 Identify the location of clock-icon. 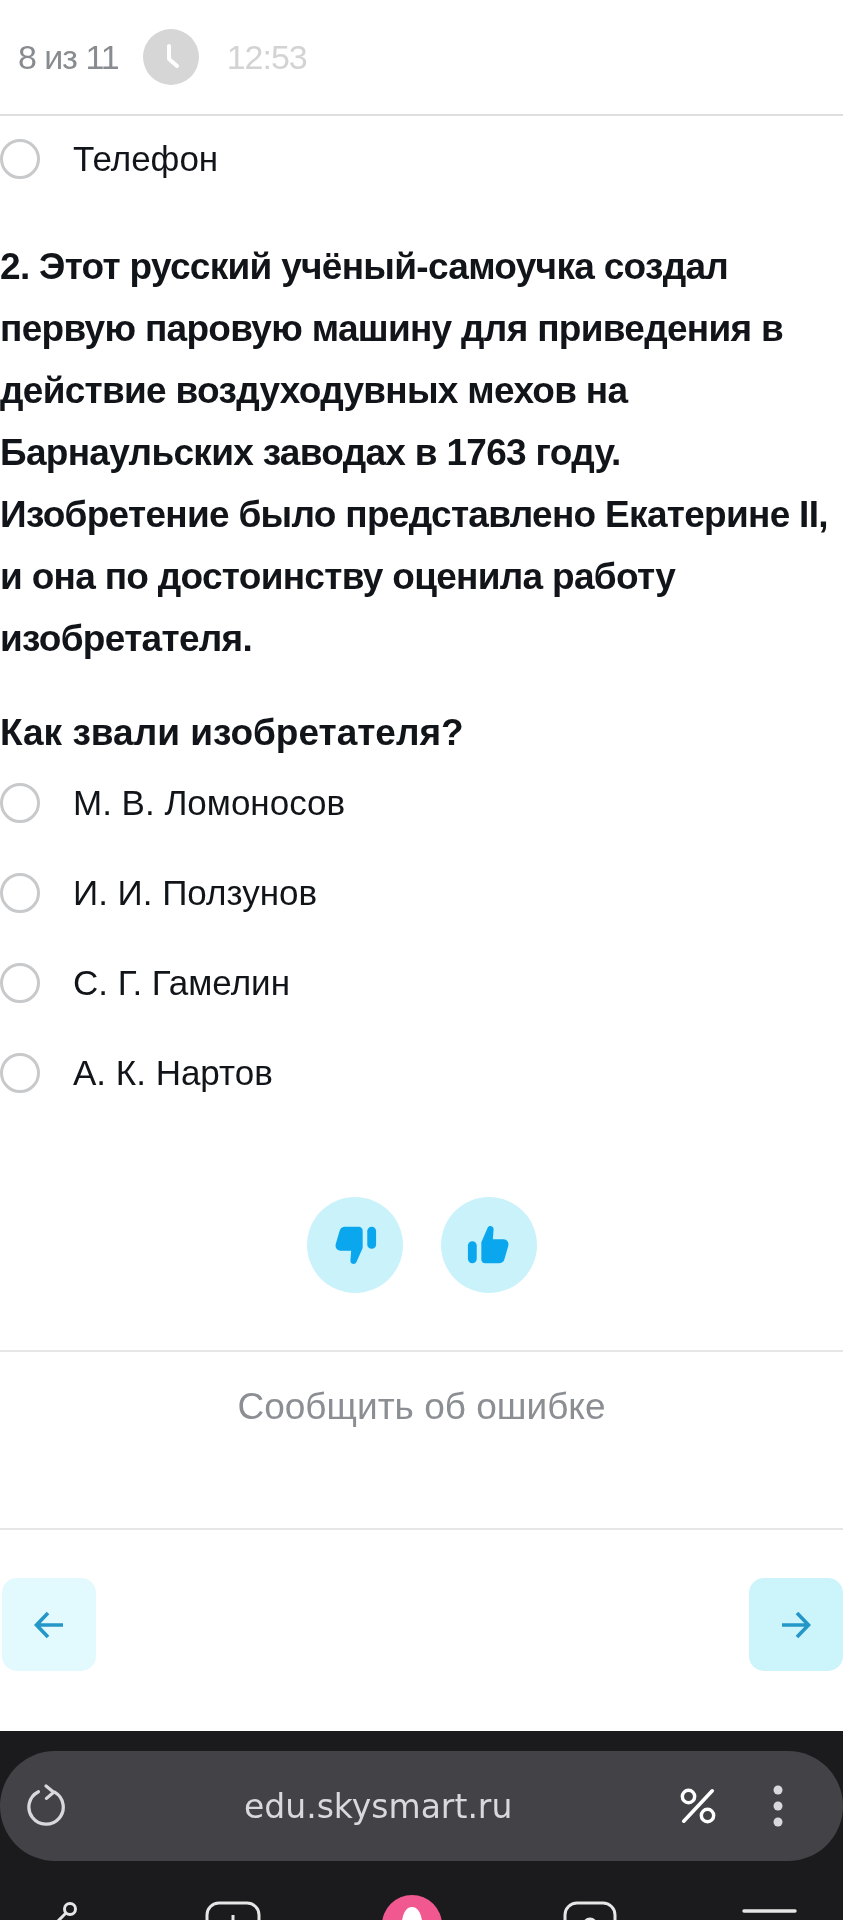
(170, 57).